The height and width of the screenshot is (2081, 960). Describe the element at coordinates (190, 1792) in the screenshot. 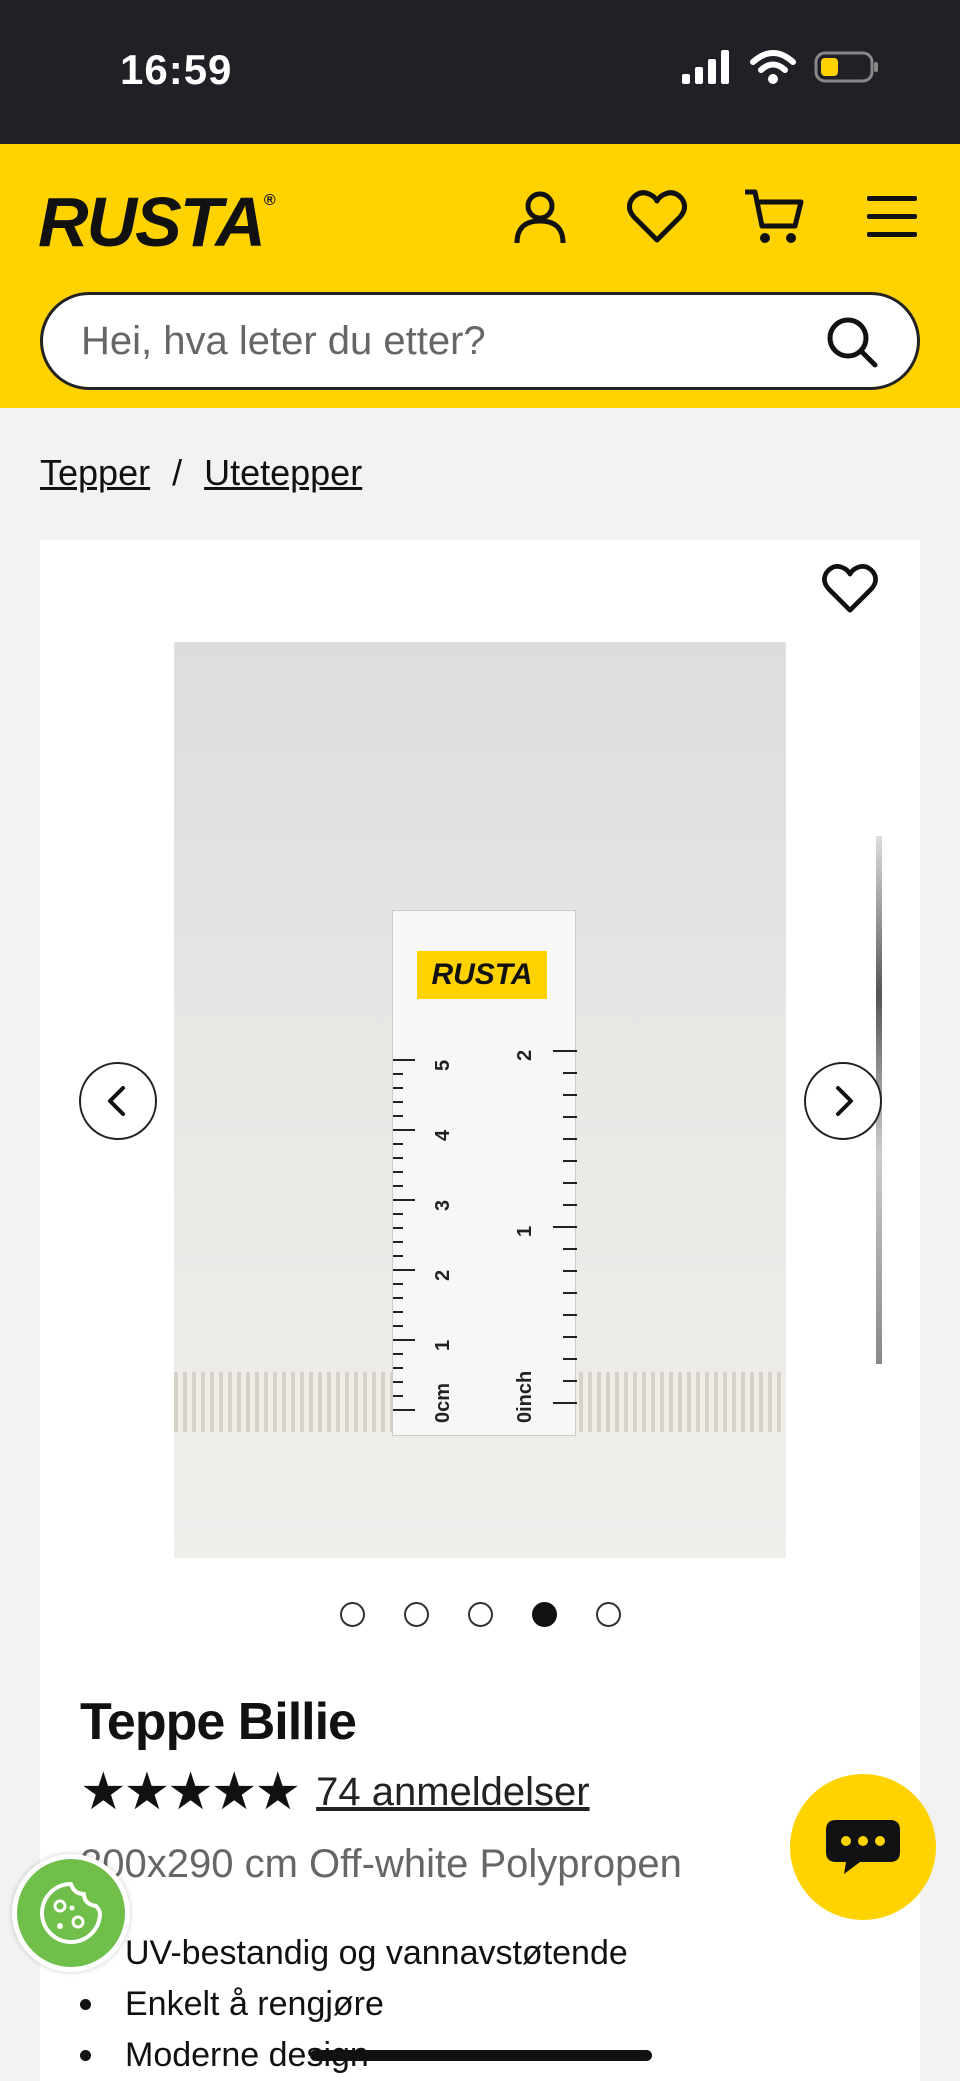

I see `rating-stars: ★★★★★` at that location.